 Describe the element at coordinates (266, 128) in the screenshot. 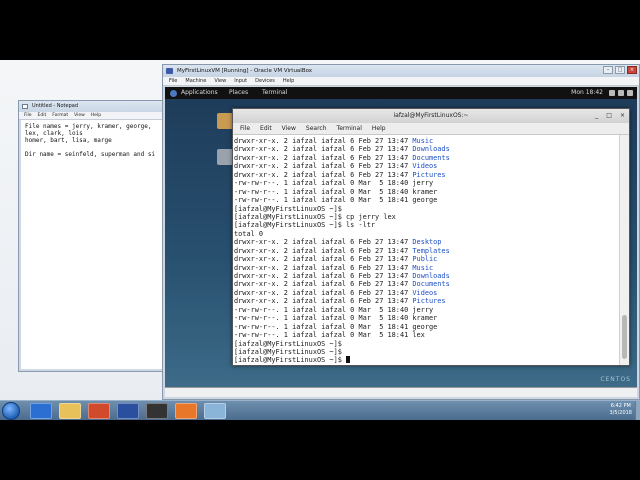

I see `terminal-menu-edit: Edit` at that location.